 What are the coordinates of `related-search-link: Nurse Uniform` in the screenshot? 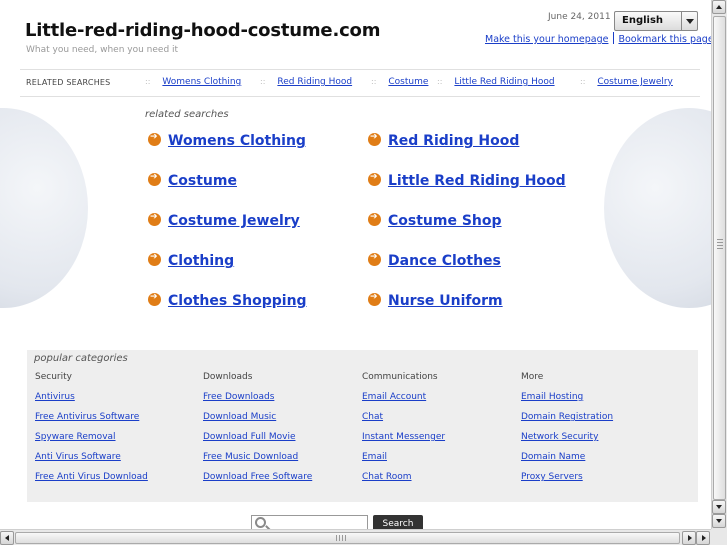 It's located at (445, 301).